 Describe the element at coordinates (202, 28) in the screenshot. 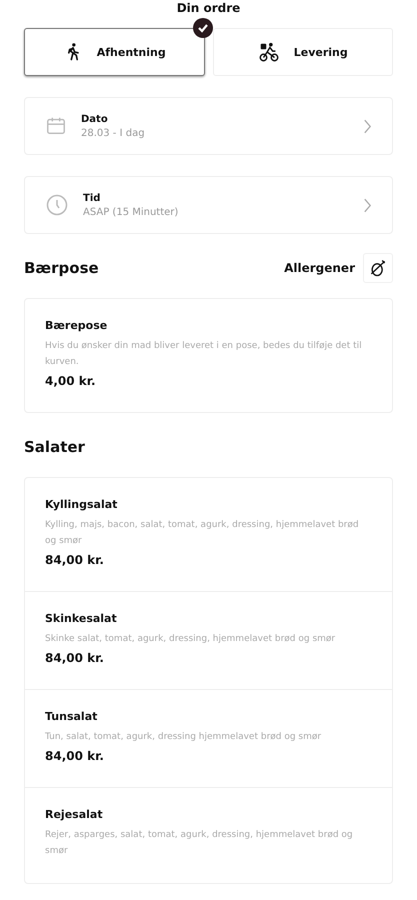

I see `check-icon` at that location.